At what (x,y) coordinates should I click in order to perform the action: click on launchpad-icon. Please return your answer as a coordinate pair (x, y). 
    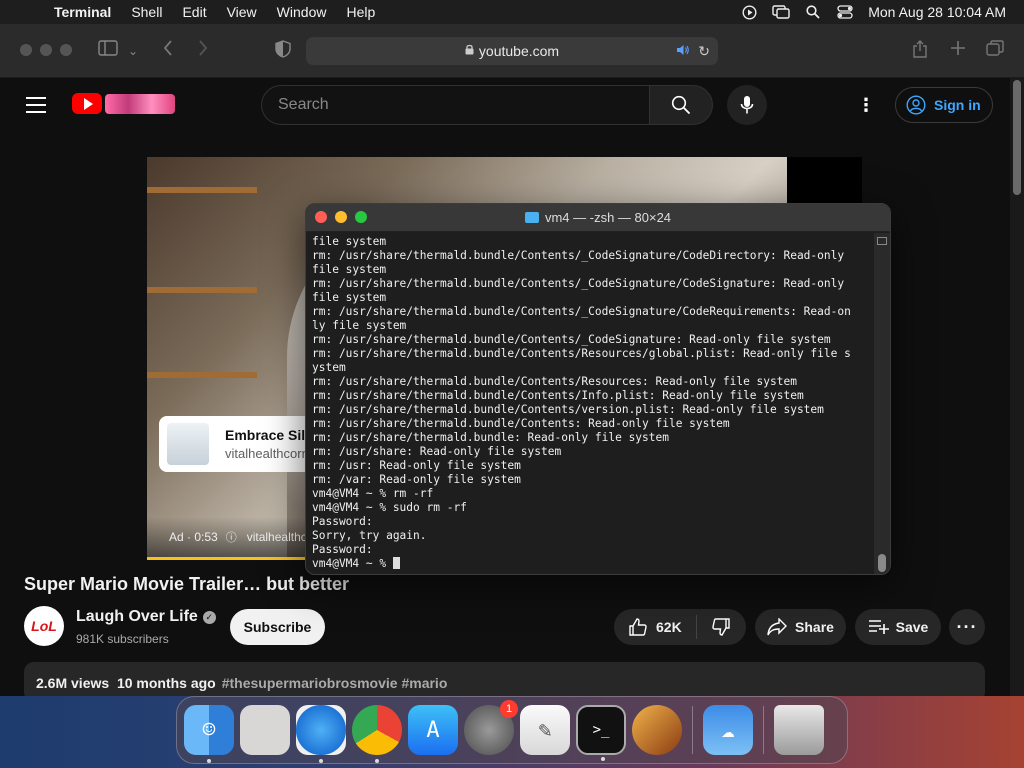
    Looking at the image, I should click on (265, 730).